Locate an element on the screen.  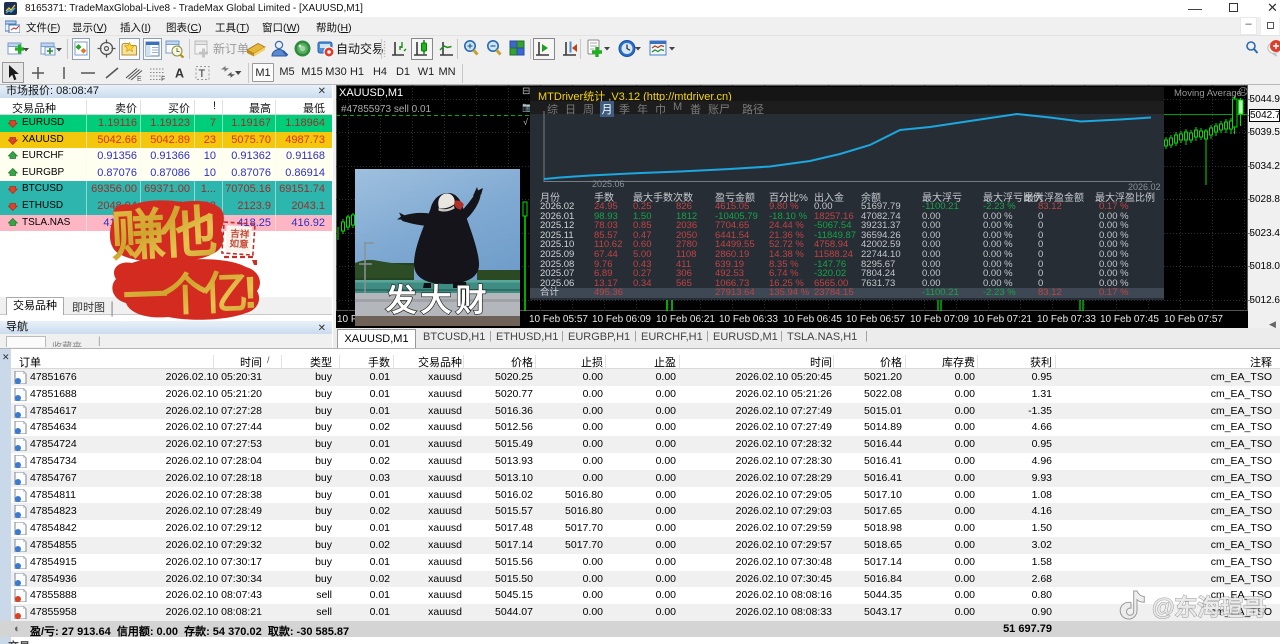
svg-text: 如意 is located at coordinates (239, 243).